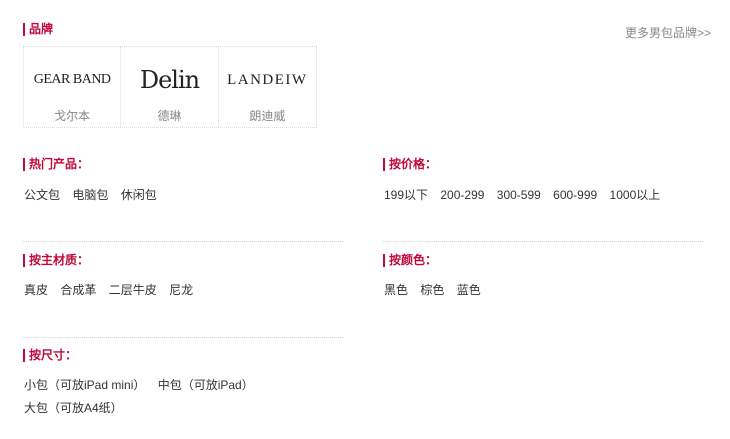  Describe the element at coordinates (133, 290) in the screenshot. I see `material-link: 二层牛皮` at that location.